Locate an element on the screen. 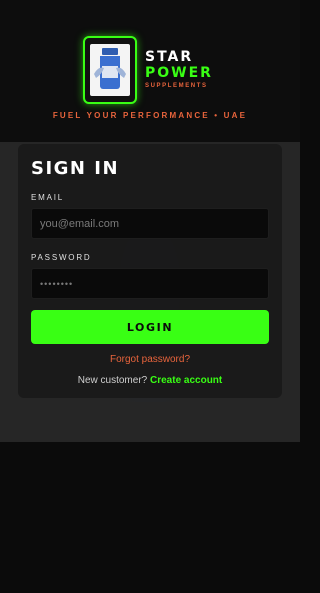 The height and width of the screenshot is (593, 320). email-field: you@email.com is located at coordinates (150, 223).